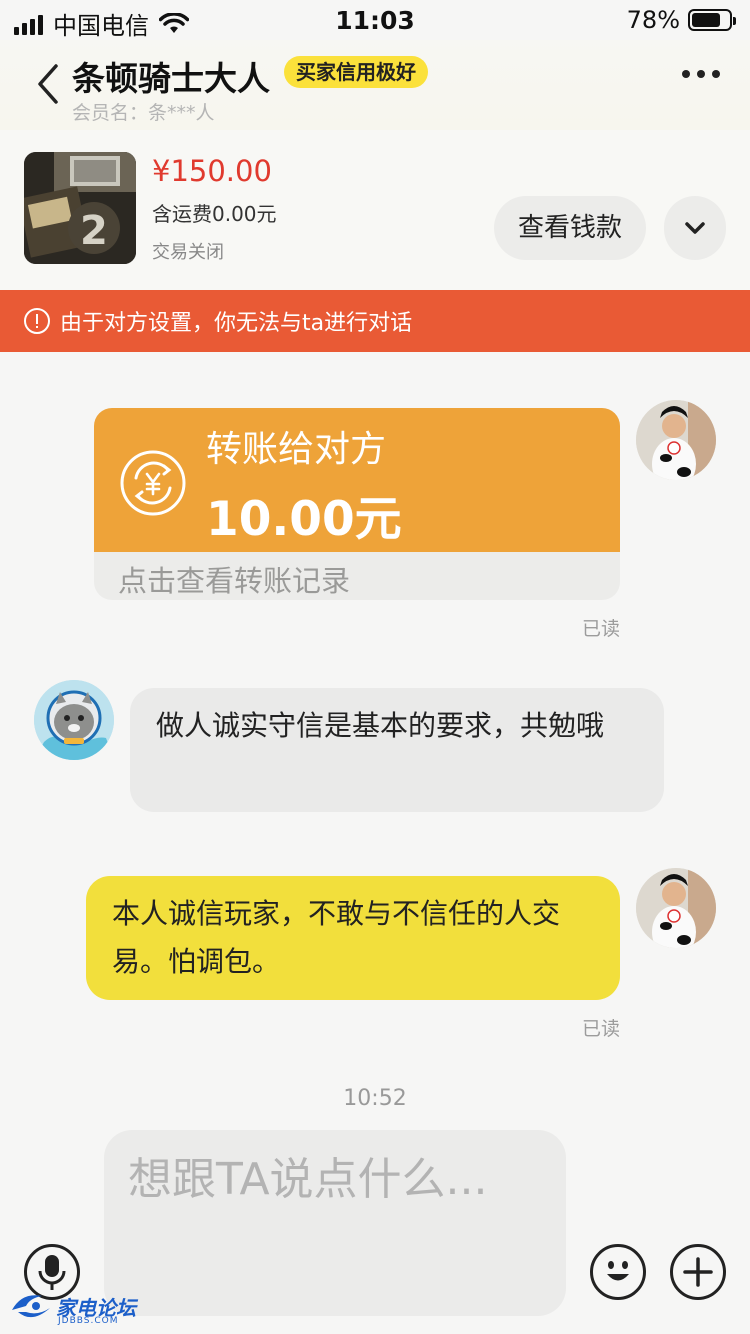 The height and width of the screenshot is (1334, 750). I want to click on battery-tip, so click(734, 21).